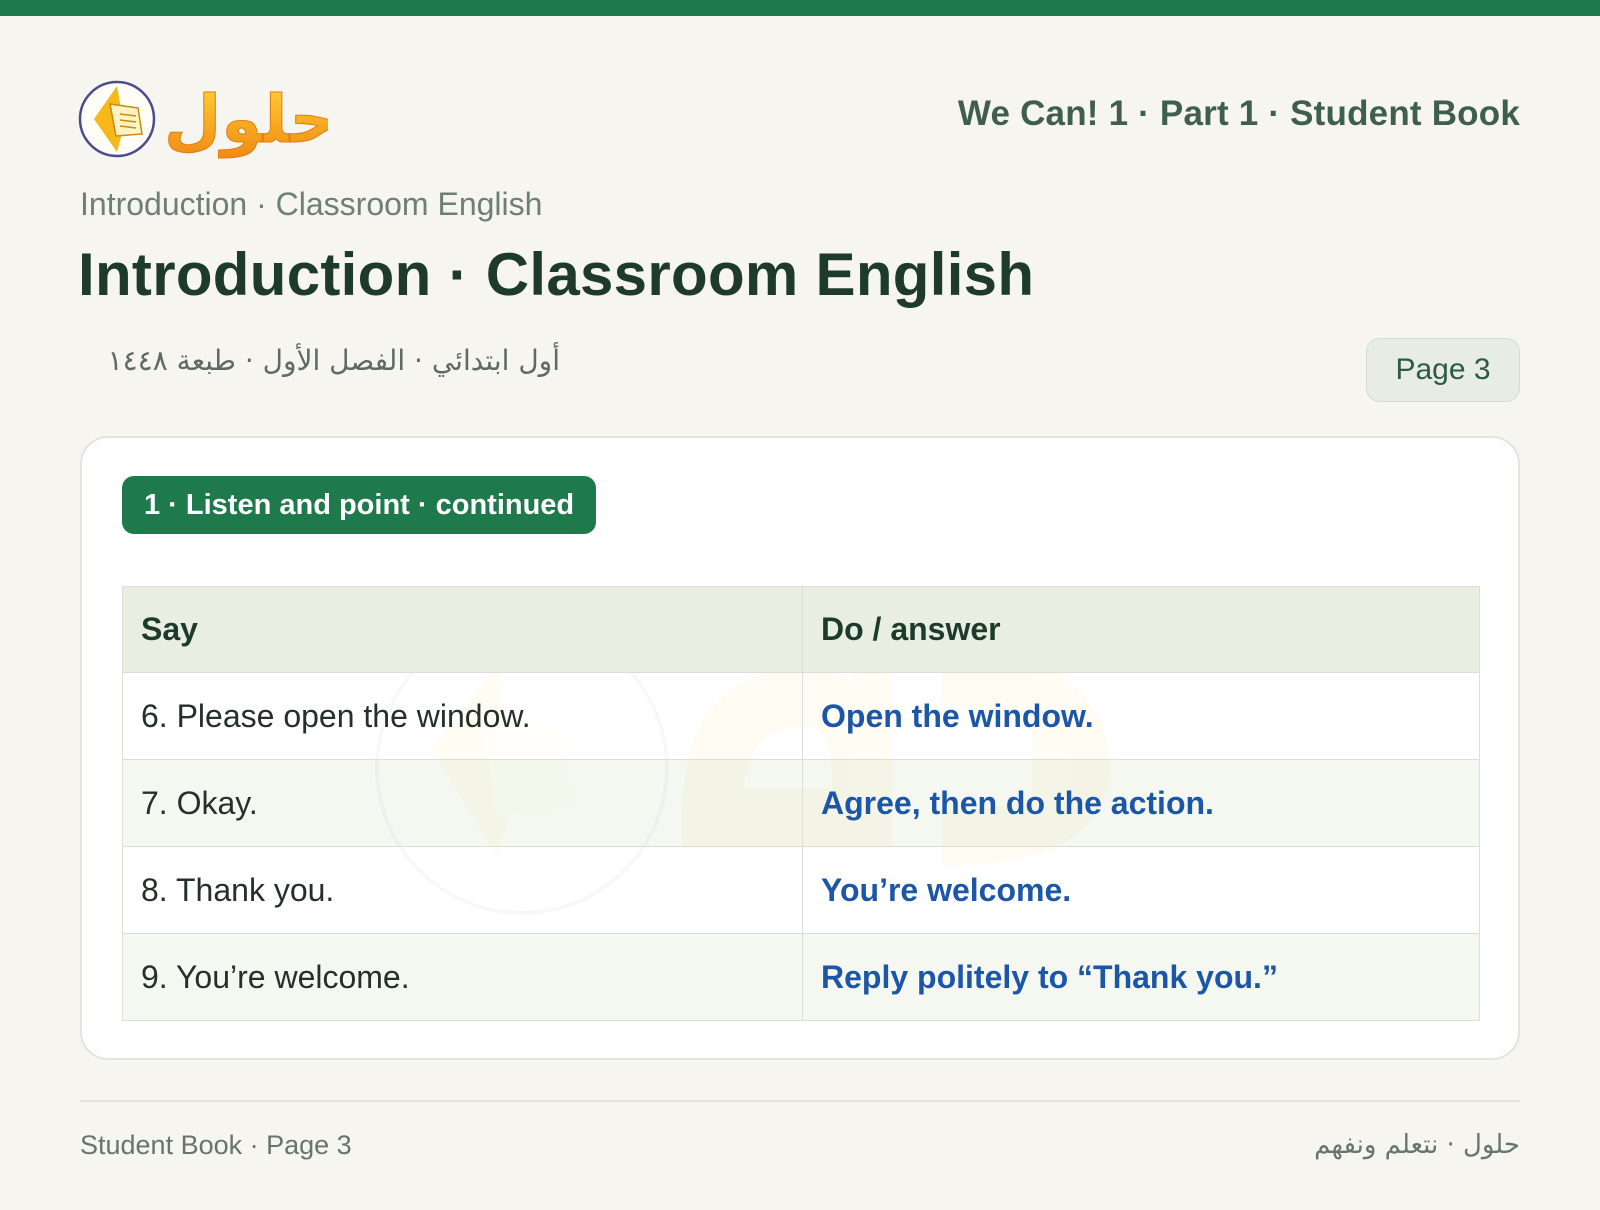  What do you see at coordinates (462, 977) in the screenshot?
I see `say-cell: 9. You’re welcome.` at bounding box center [462, 977].